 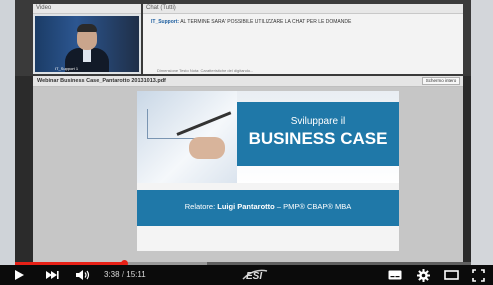 I want to click on theater-mode-button, so click(x=451, y=275).